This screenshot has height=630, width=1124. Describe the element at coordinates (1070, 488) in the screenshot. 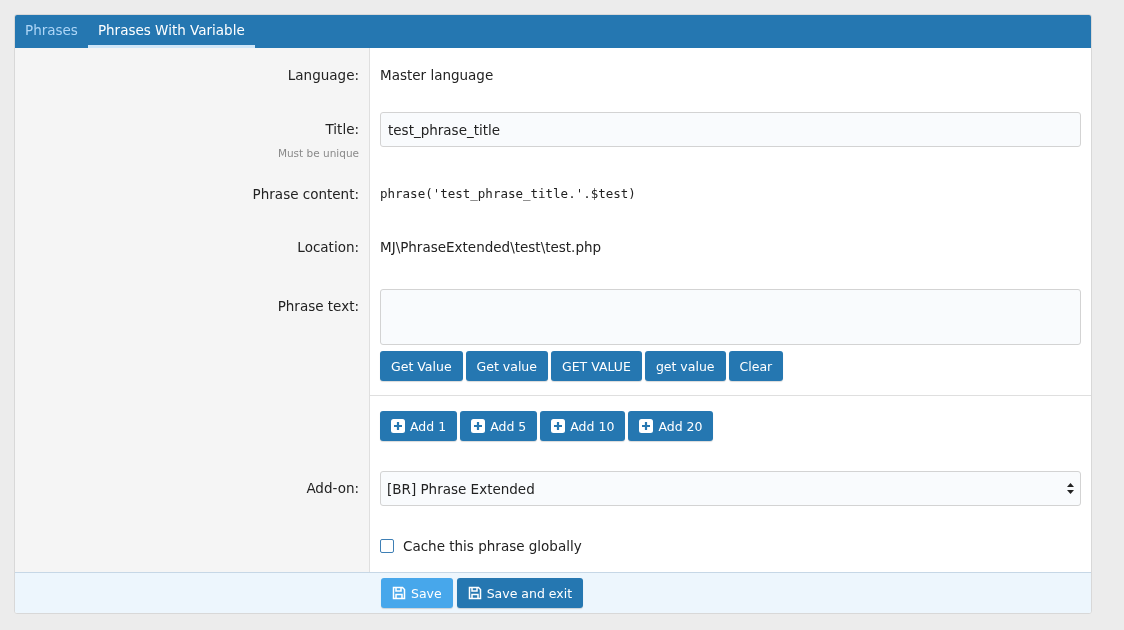

I see `dropdown-caret-icon` at that location.